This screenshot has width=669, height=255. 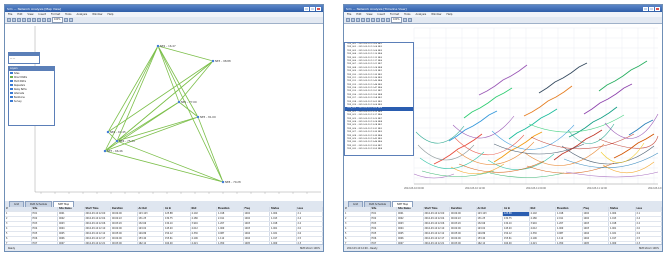 What do you see at coordinates (437, 239) in the screenshot?
I see `table-cell: 2012-03-10 12:17` at bounding box center [437, 239].